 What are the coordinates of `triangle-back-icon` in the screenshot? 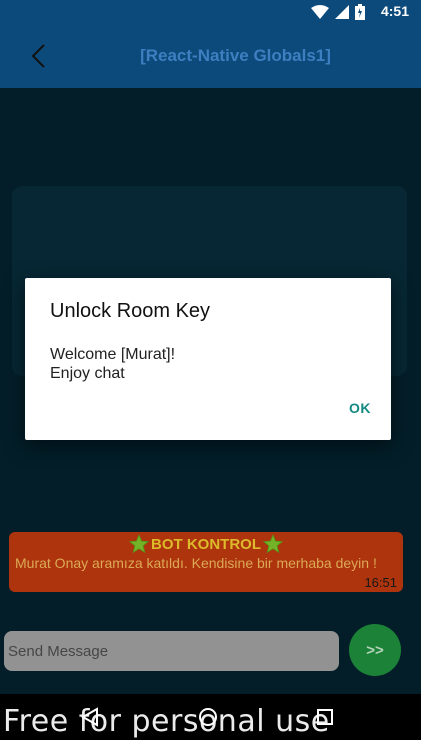 It's located at (89, 717).